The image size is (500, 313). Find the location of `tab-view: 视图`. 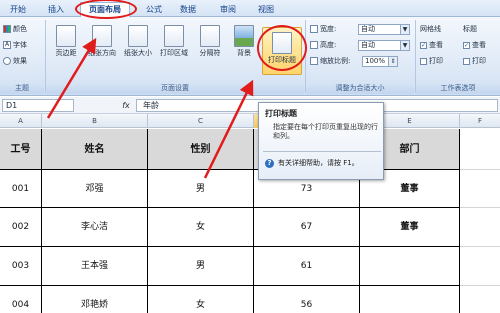

tab-view: 视图 is located at coordinates (266, 10).